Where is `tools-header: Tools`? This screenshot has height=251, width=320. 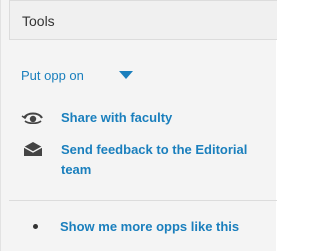
tools-header: Tools is located at coordinates (143, 20).